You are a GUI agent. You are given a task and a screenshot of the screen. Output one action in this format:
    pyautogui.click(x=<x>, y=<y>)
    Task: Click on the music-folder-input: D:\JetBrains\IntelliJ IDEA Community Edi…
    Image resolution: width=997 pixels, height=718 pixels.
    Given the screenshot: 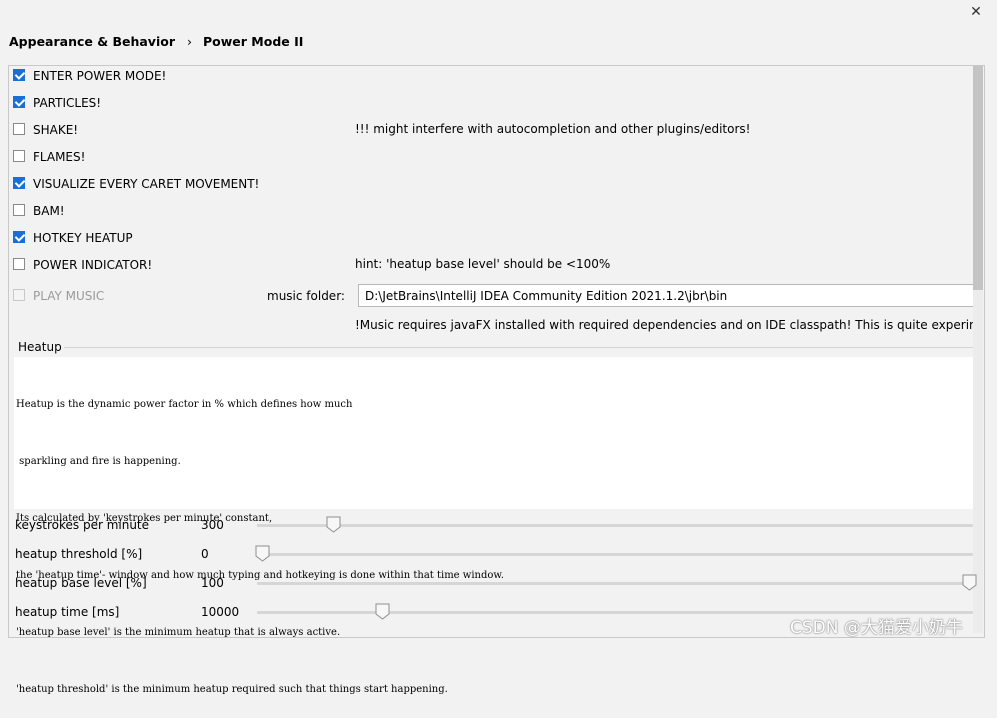 What is the action you would take?
    pyautogui.click(x=665, y=295)
    